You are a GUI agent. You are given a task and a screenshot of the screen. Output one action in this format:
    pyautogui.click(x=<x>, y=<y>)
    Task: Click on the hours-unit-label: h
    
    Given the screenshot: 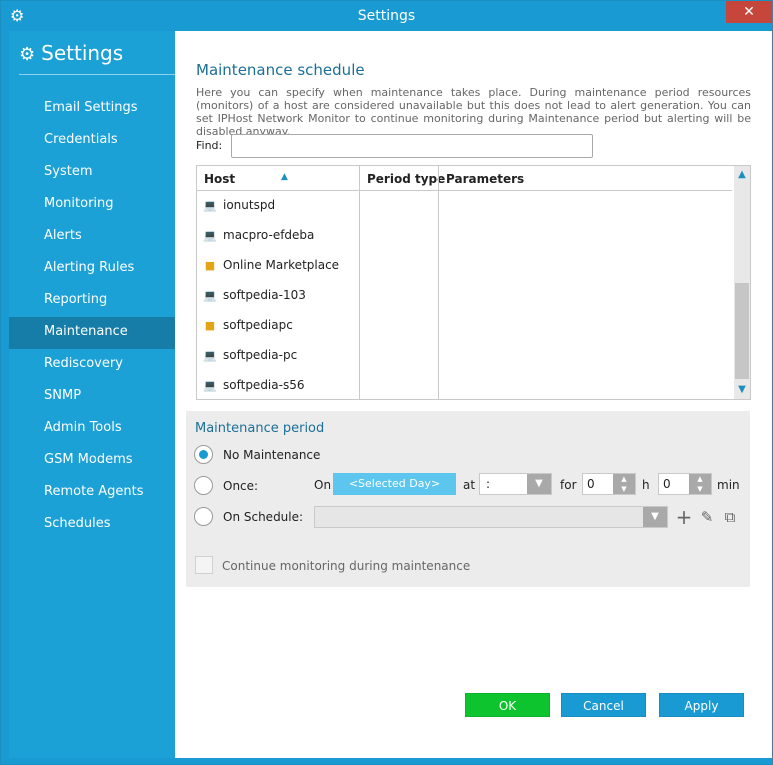 What is the action you would take?
    pyautogui.click(x=646, y=485)
    